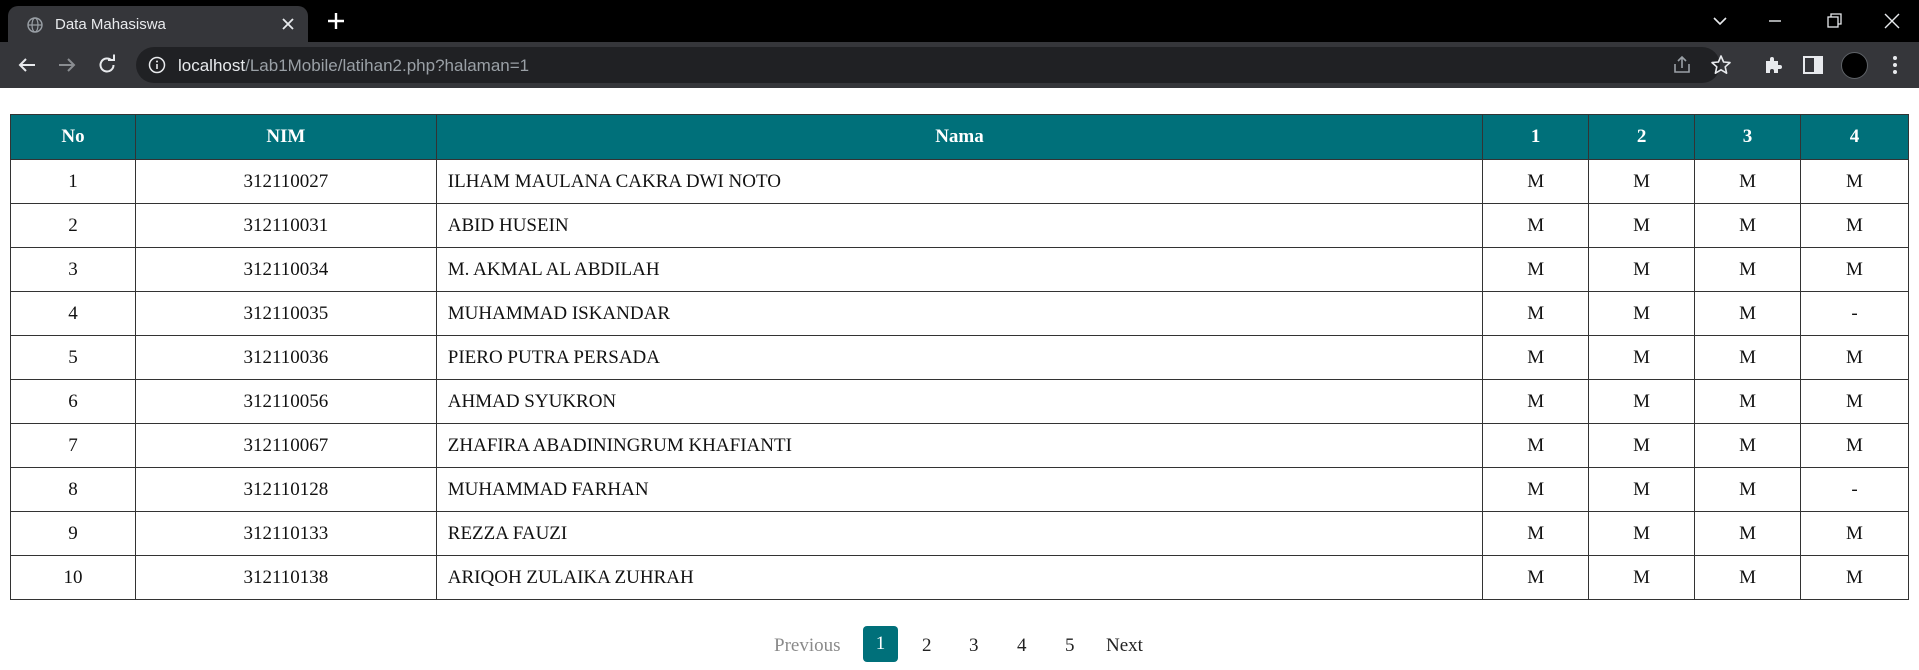  Describe the element at coordinates (1854, 65) in the screenshot. I see `profile-avatar` at that location.